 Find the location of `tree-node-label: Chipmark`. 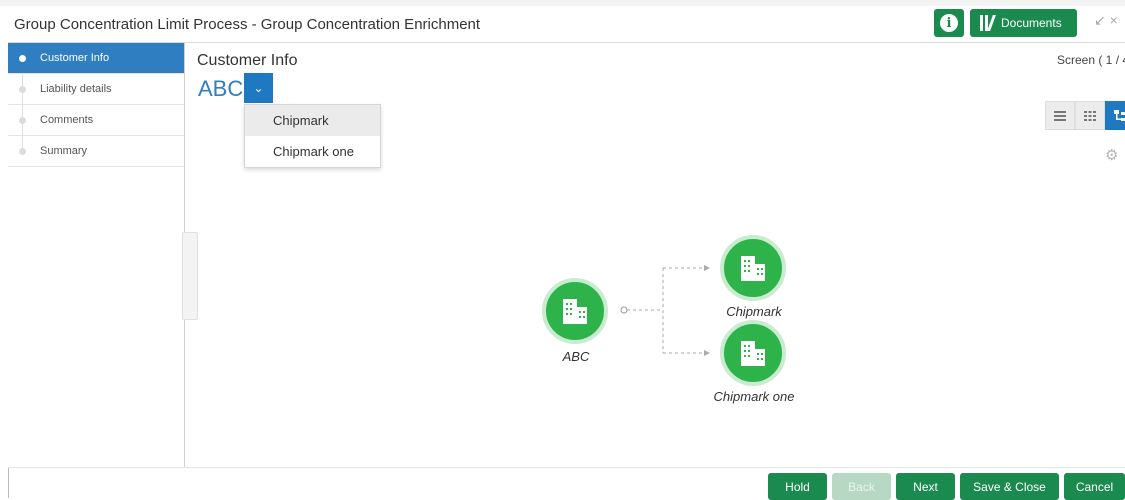

tree-node-label: Chipmark is located at coordinates (754, 311).